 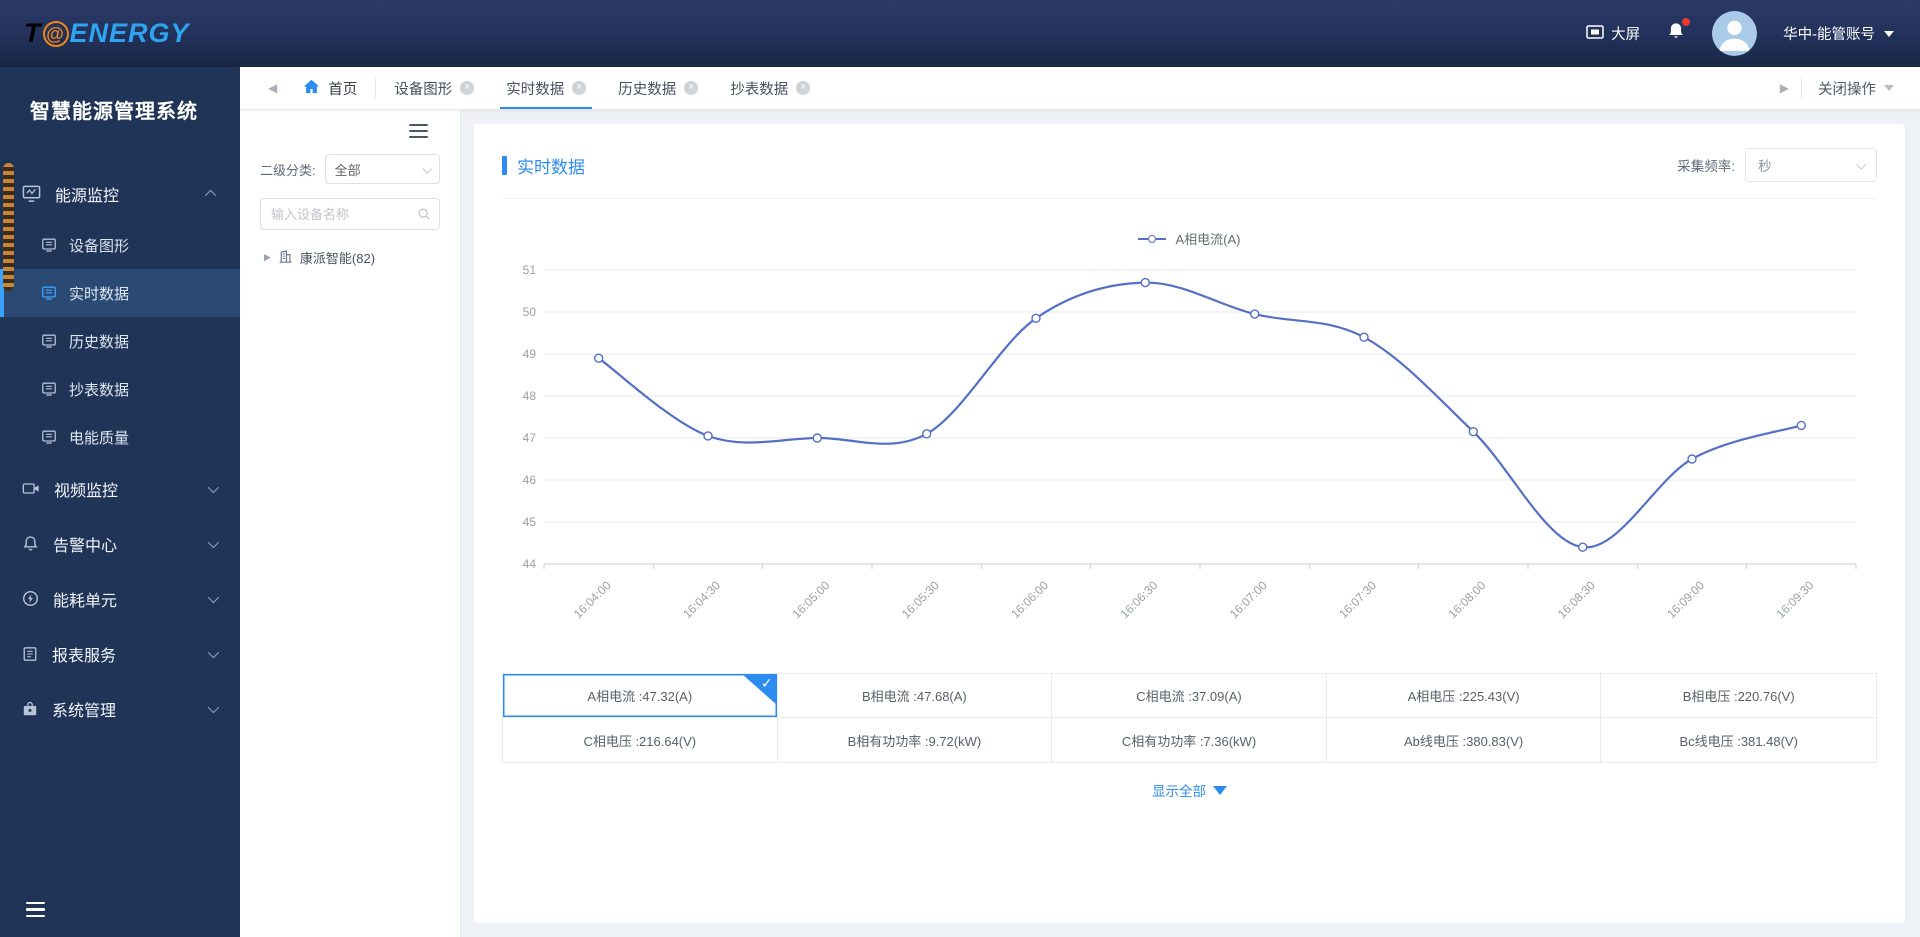 What do you see at coordinates (99, 294) in the screenshot?
I see `sidebar-subitem-label: 实时数据` at bounding box center [99, 294].